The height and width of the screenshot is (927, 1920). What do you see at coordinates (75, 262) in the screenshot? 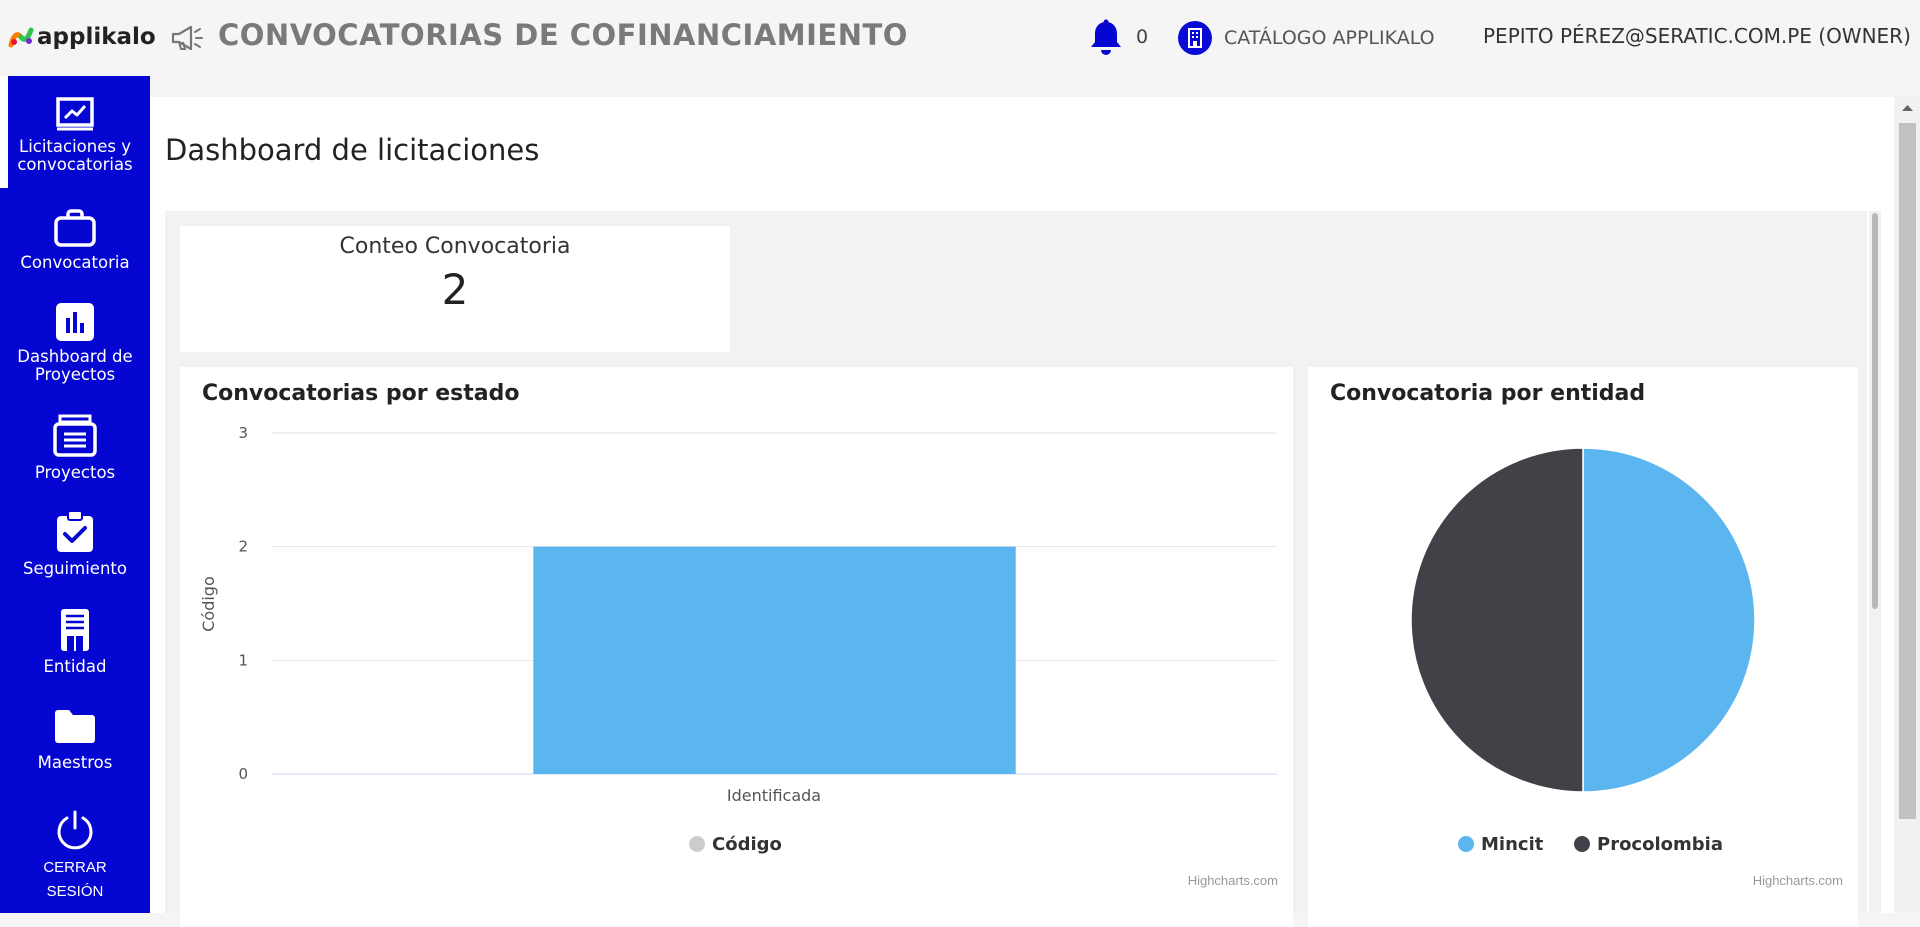
I see `sidebar-item-label: Convocatoria` at bounding box center [75, 262].